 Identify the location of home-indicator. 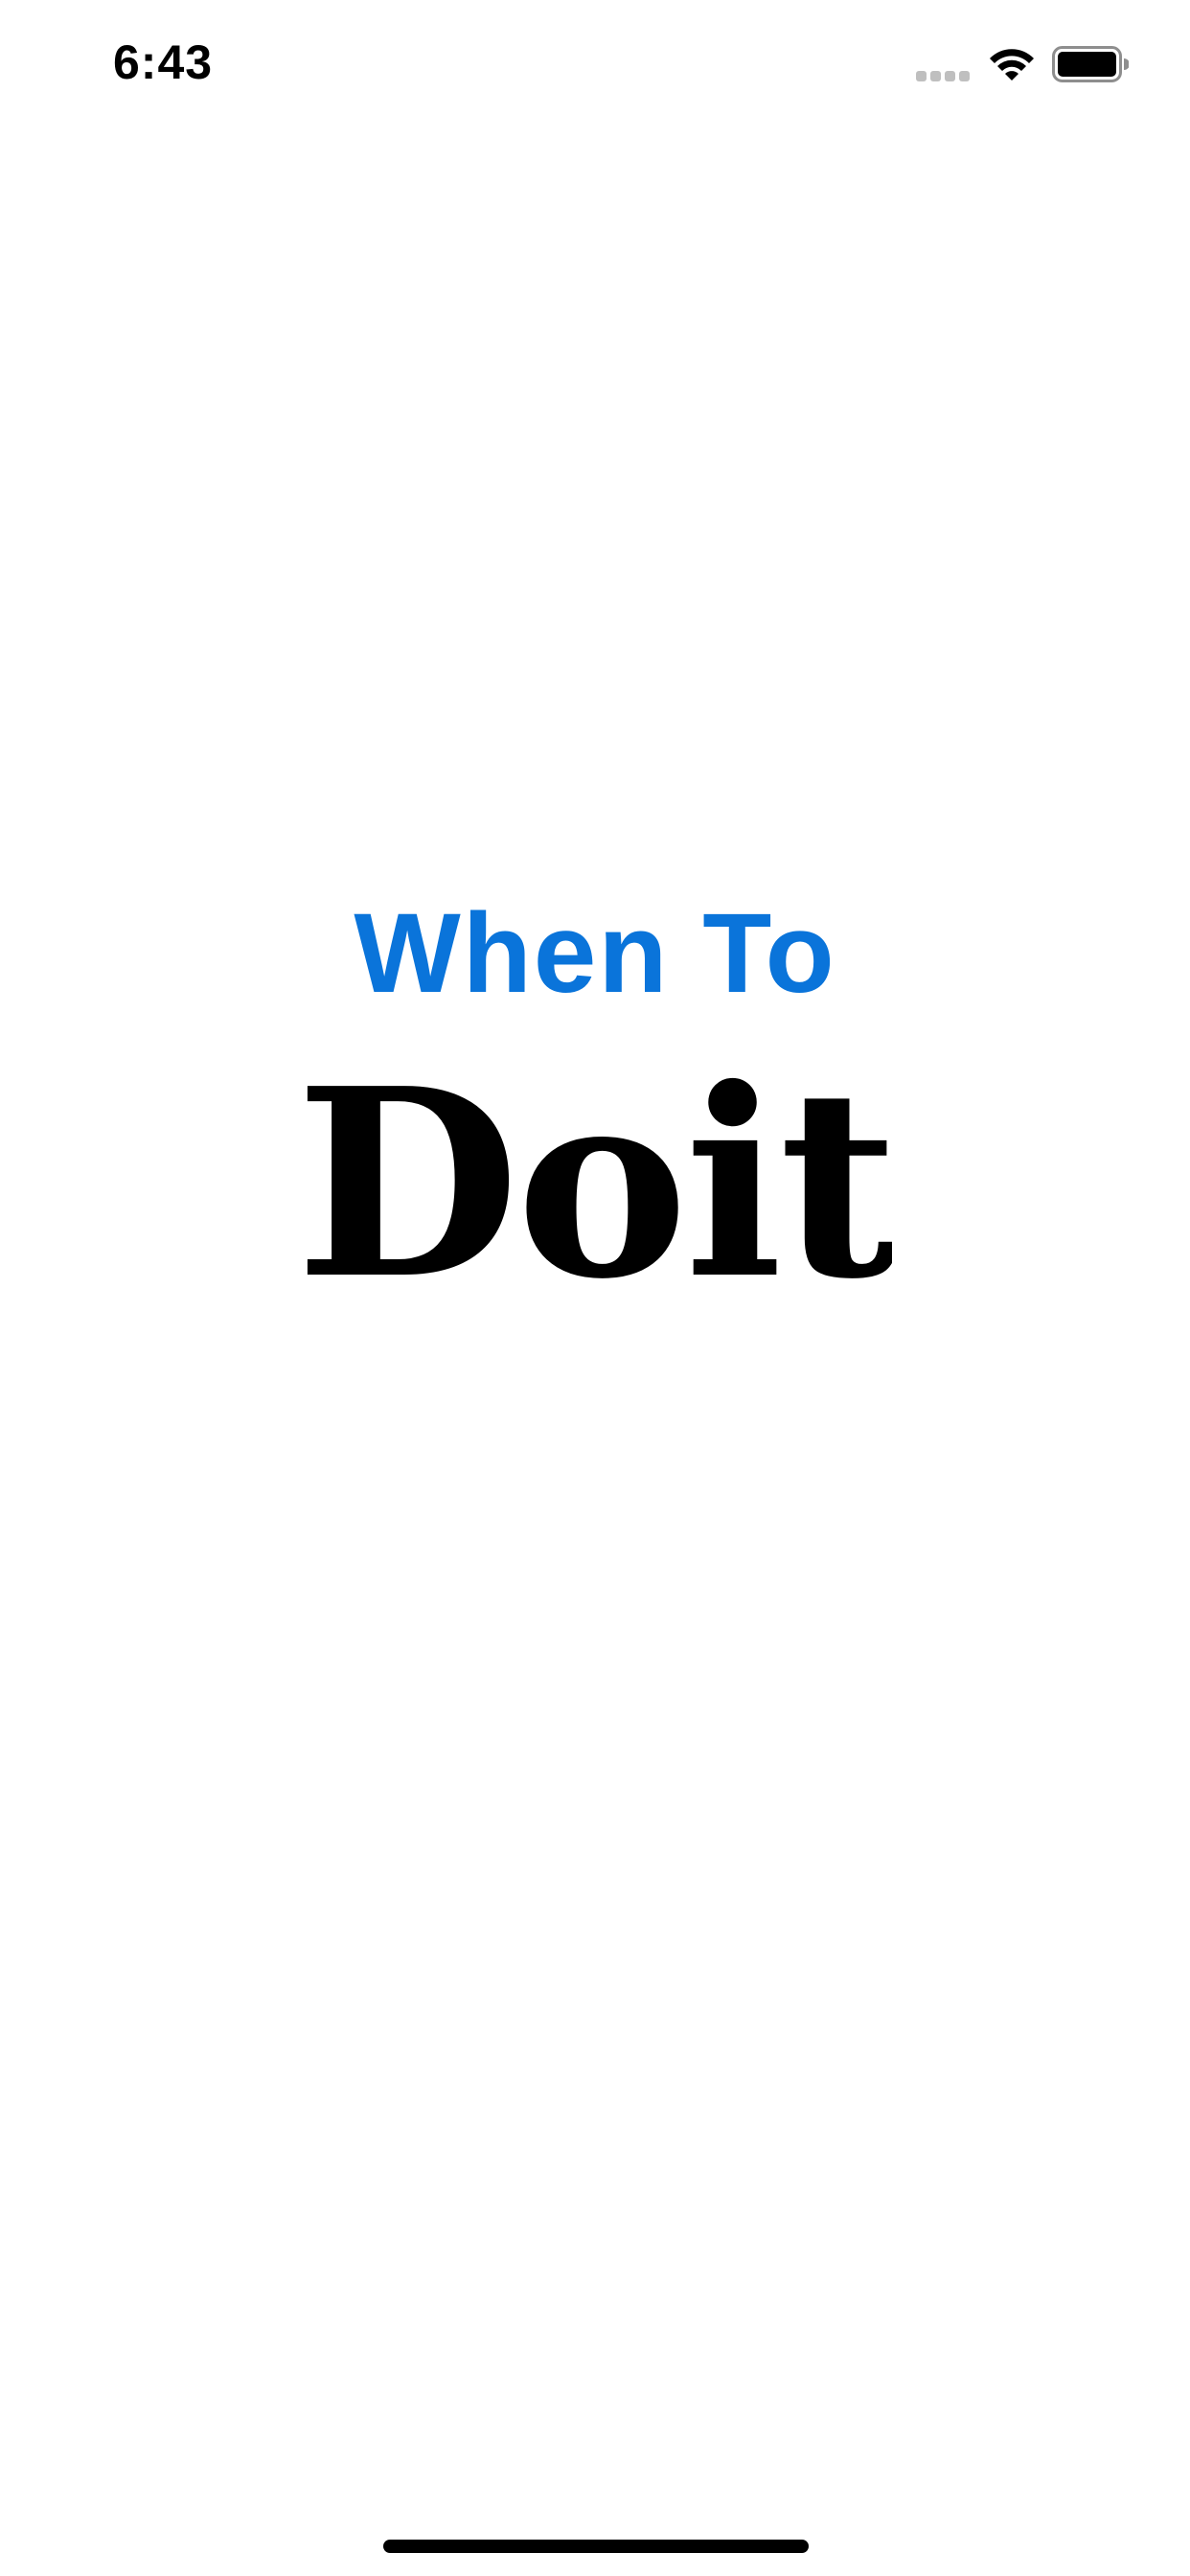
(596, 2546).